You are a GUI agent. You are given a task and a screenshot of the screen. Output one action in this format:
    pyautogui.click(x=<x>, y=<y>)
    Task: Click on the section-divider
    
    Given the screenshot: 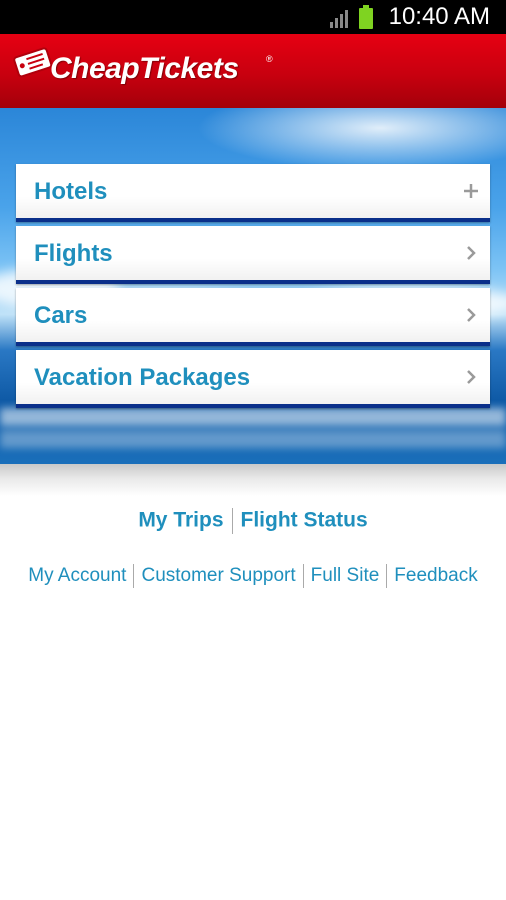 What is the action you would take?
    pyautogui.click(x=253, y=480)
    